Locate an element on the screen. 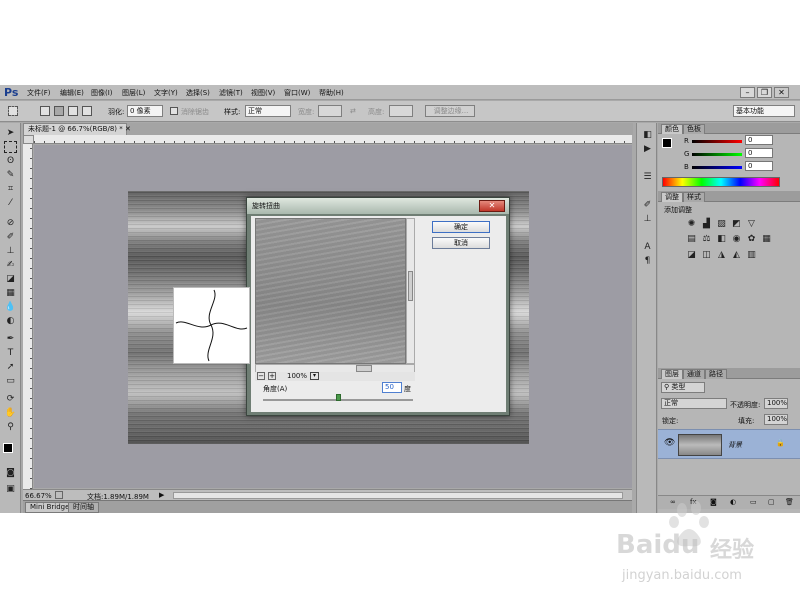 The width and height of the screenshot is (800, 600). zoom-level: 66.67% is located at coordinates (38, 496).